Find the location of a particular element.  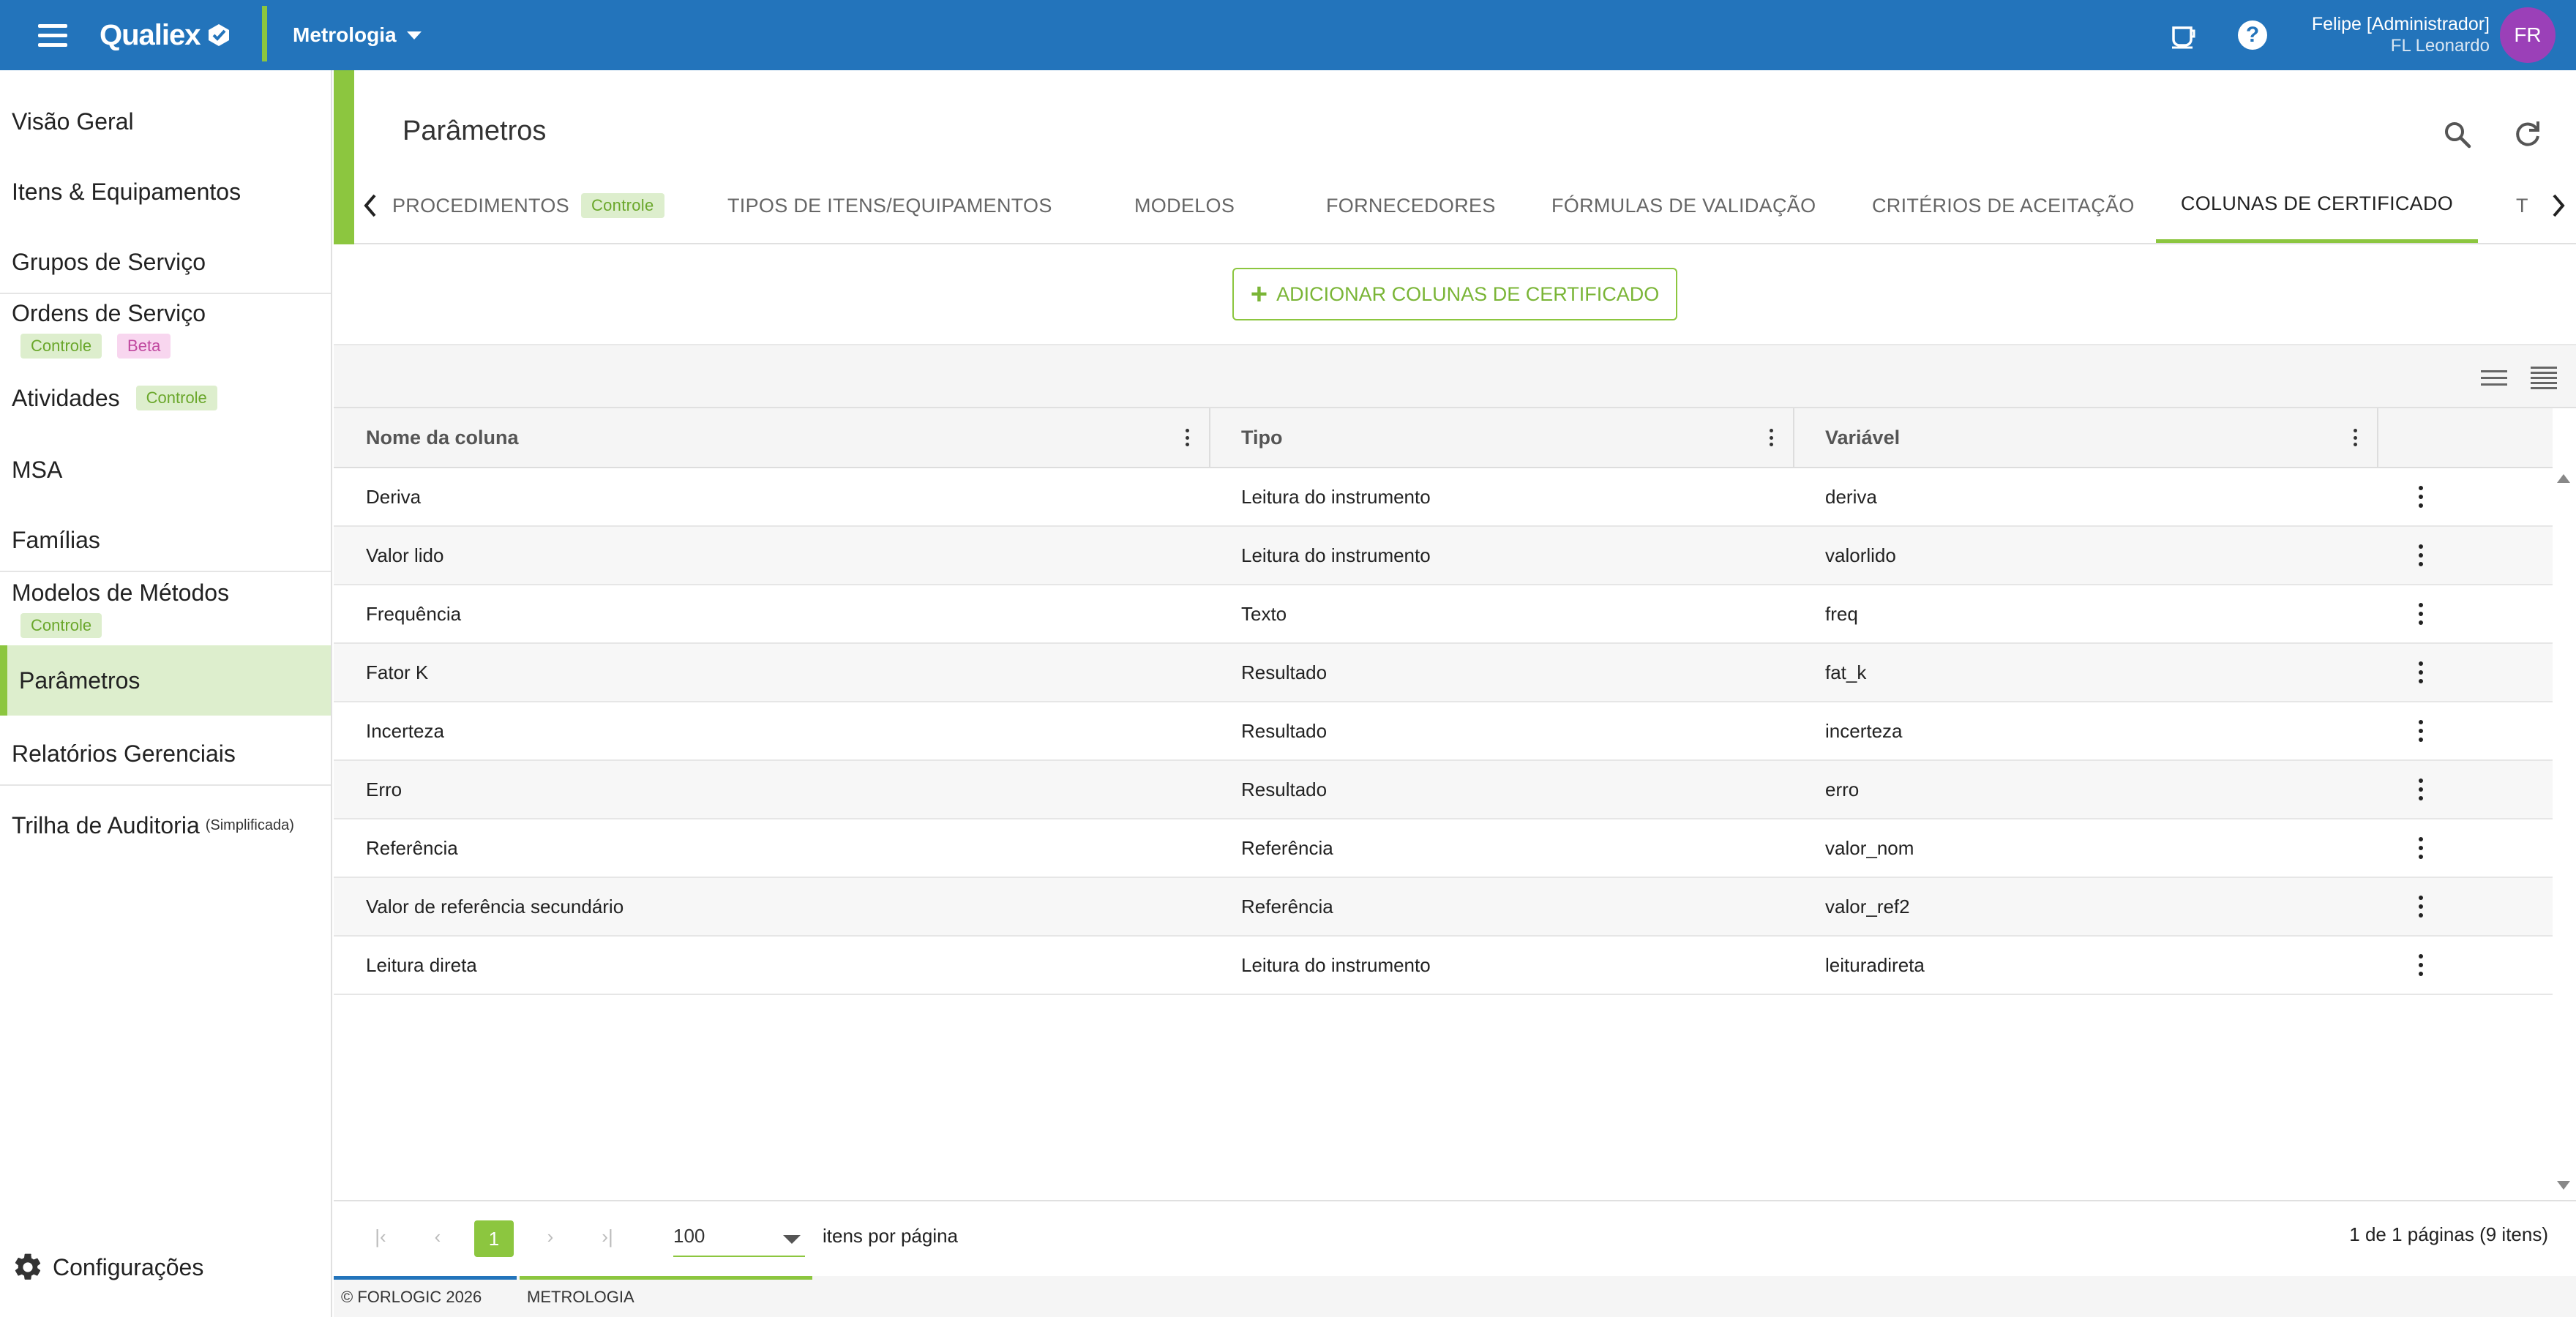

tab-tipos-itens: TIPOS DE ITENS/EQUIPAMENTOS is located at coordinates (889, 205).